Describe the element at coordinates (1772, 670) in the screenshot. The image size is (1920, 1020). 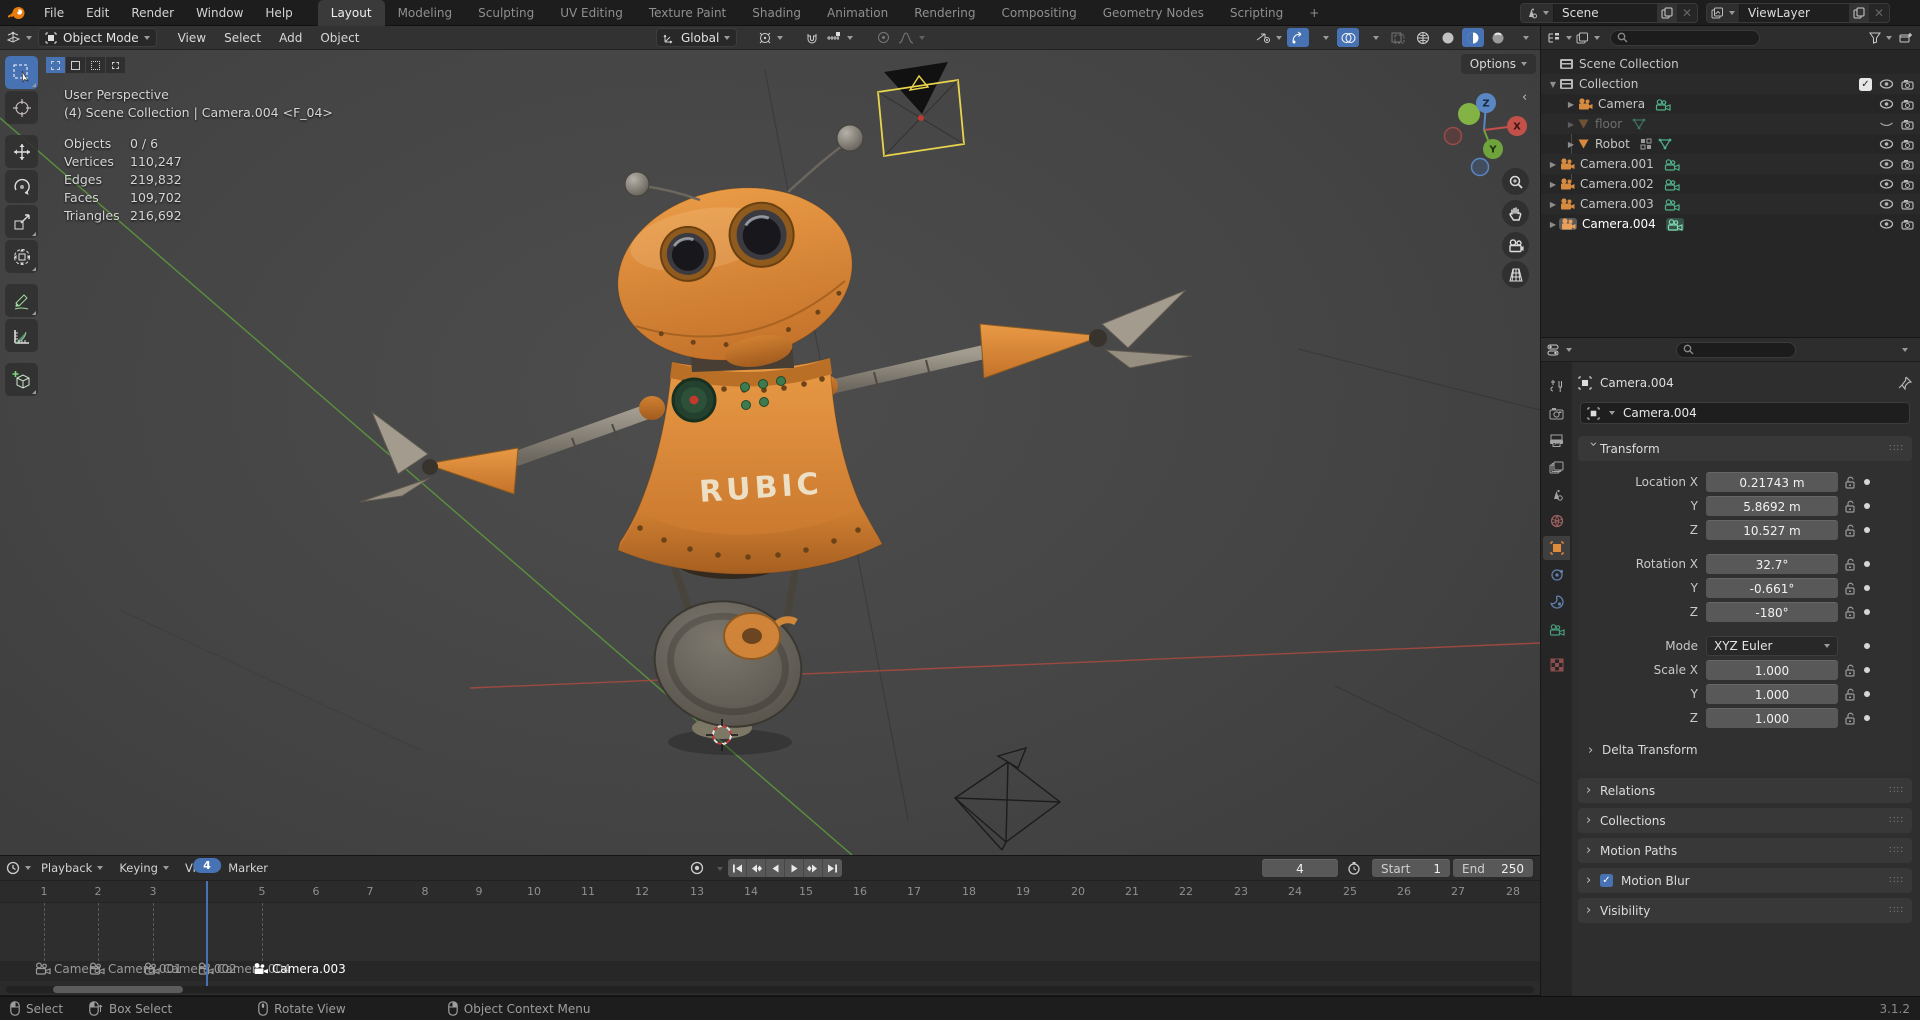
I see `scale-x-field: 1.000` at that location.